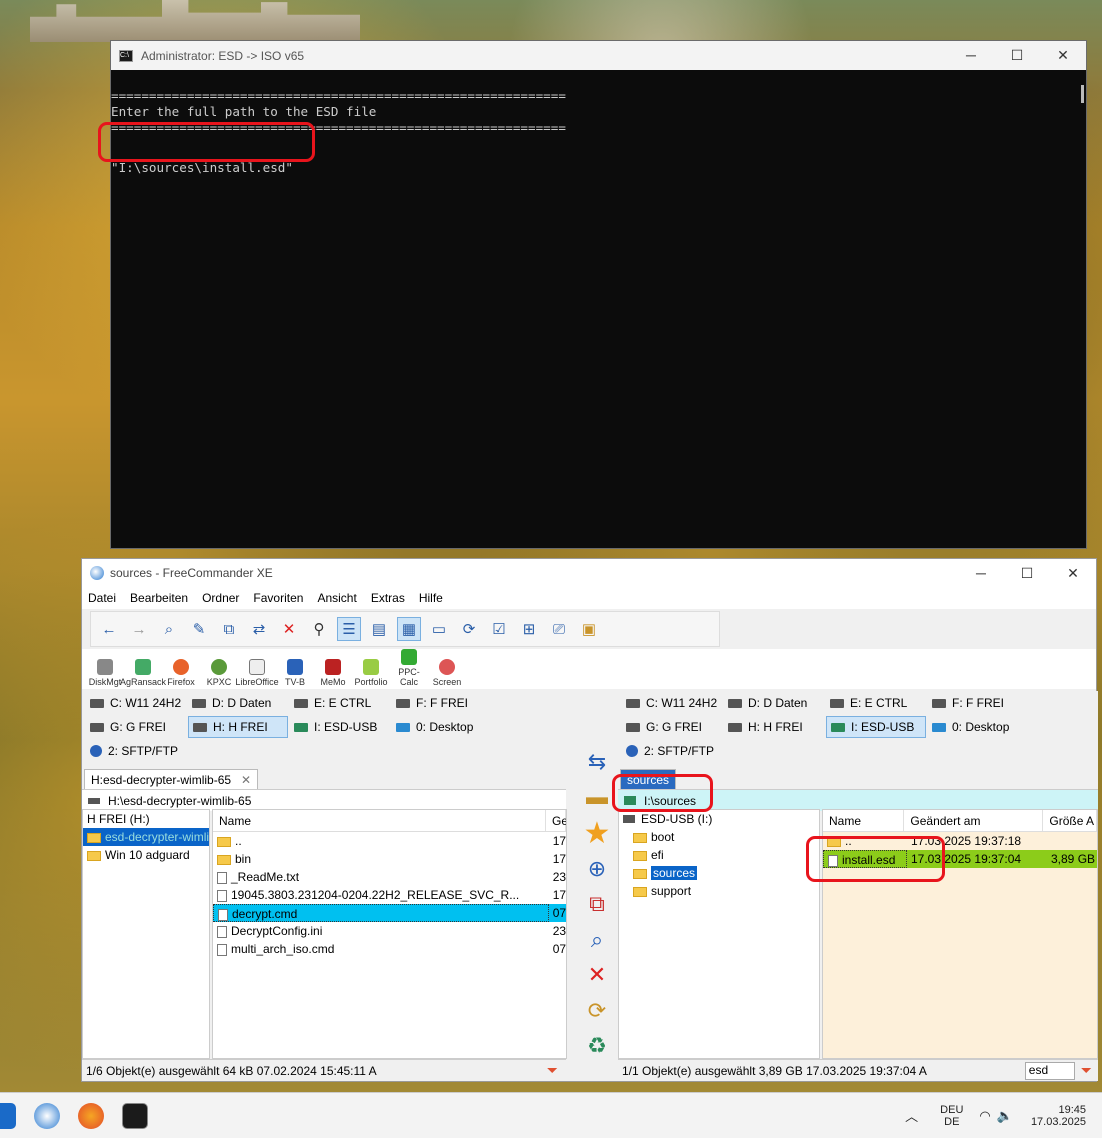 The image size is (1102, 1138). What do you see at coordinates (259, 629) in the screenshot?
I see `move-icon: ⇄` at bounding box center [259, 629].